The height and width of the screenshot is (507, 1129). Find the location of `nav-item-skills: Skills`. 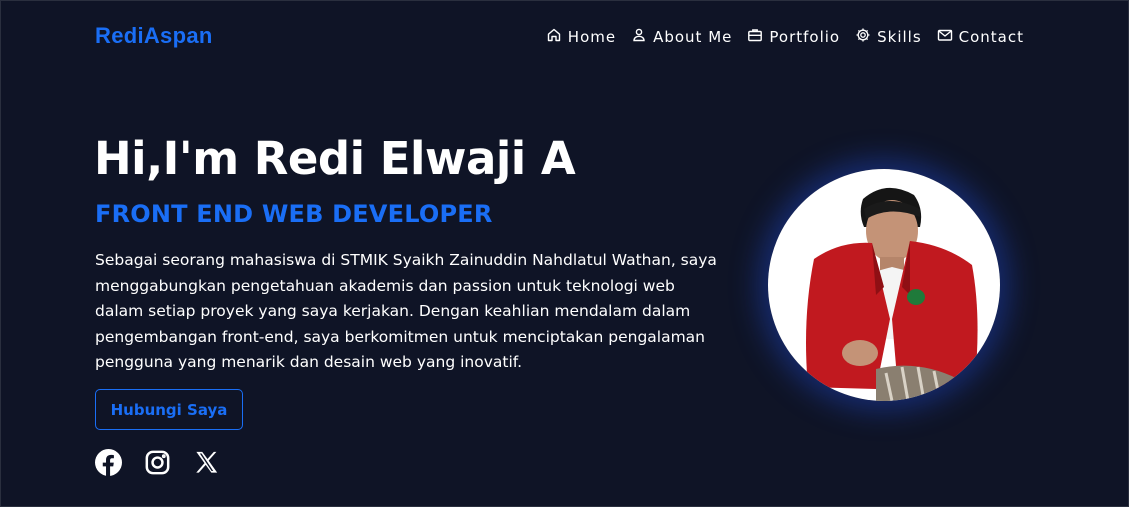

nav-item-skills: Skills is located at coordinates (888, 37).